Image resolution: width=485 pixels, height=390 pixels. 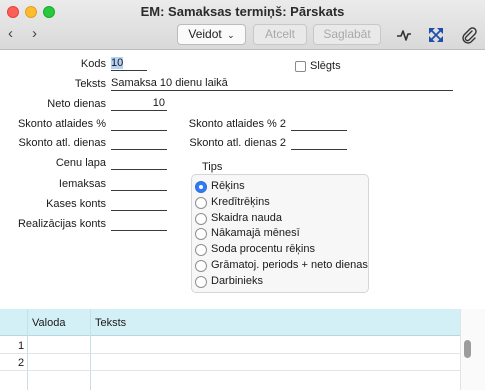 What do you see at coordinates (237, 281) in the screenshot?
I see `radio-darbinieks-label: Darbinieks` at bounding box center [237, 281].